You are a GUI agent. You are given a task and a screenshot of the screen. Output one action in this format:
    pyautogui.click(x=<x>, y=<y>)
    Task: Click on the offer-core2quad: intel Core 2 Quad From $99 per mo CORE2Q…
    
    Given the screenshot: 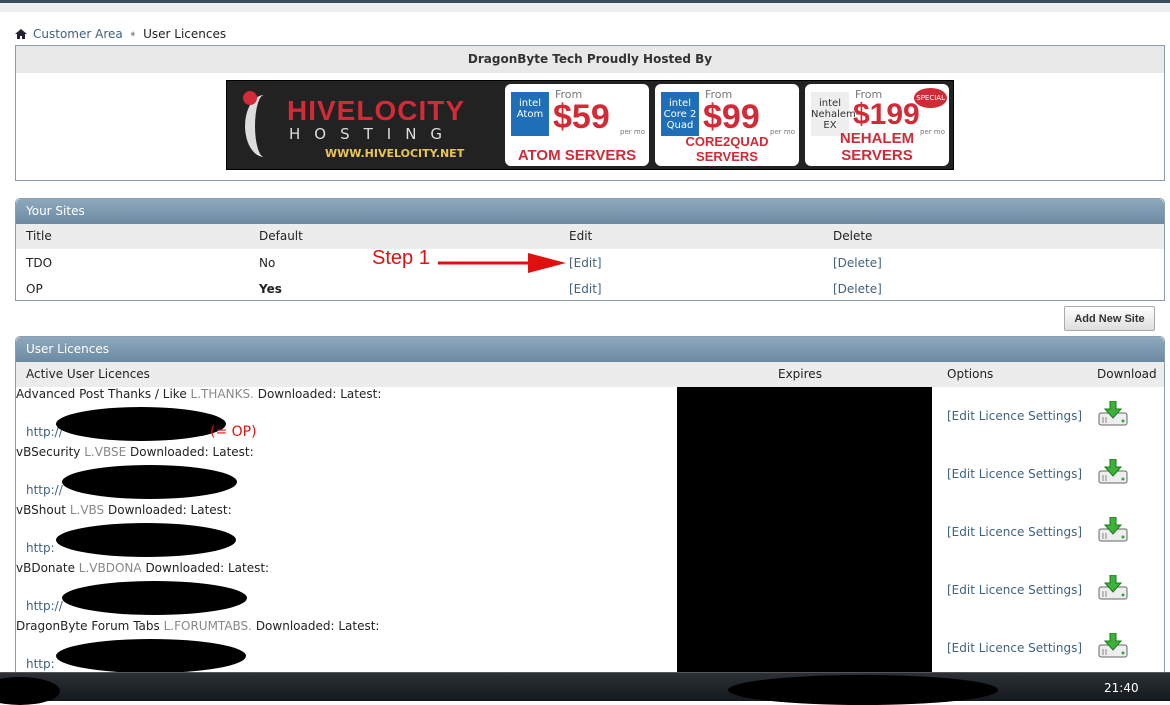 What is the action you would take?
    pyautogui.click(x=727, y=125)
    